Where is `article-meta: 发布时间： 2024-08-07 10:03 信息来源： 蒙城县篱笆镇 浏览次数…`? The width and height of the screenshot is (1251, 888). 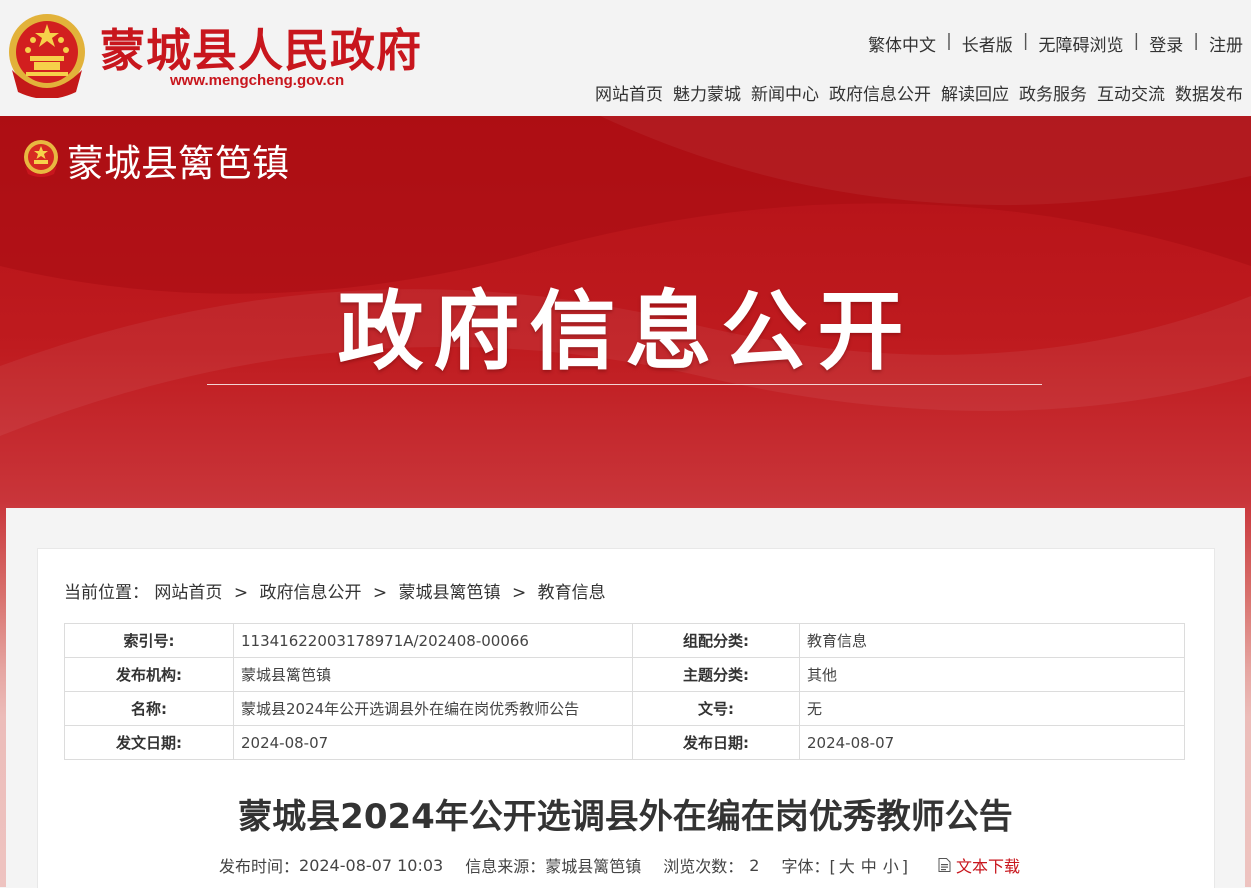 article-meta: 发布时间： 2024-08-07 10:03 信息来源： 蒙城县篱笆镇 浏览次数… is located at coordinates (619, 865).